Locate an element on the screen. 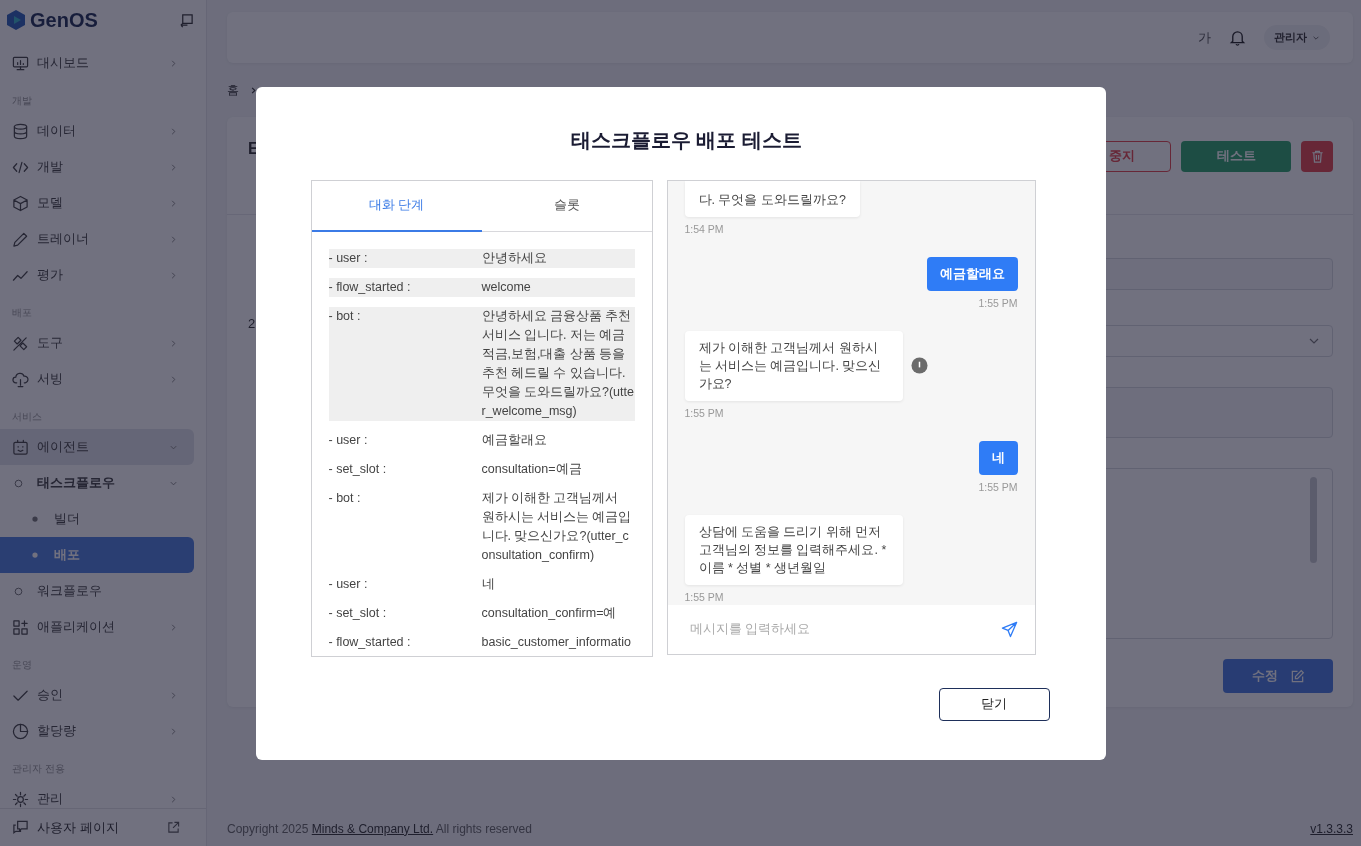 The height and width of the screenshot is (846, 1361). nav-item: 대시보드 is located at coordinates (97, 63).